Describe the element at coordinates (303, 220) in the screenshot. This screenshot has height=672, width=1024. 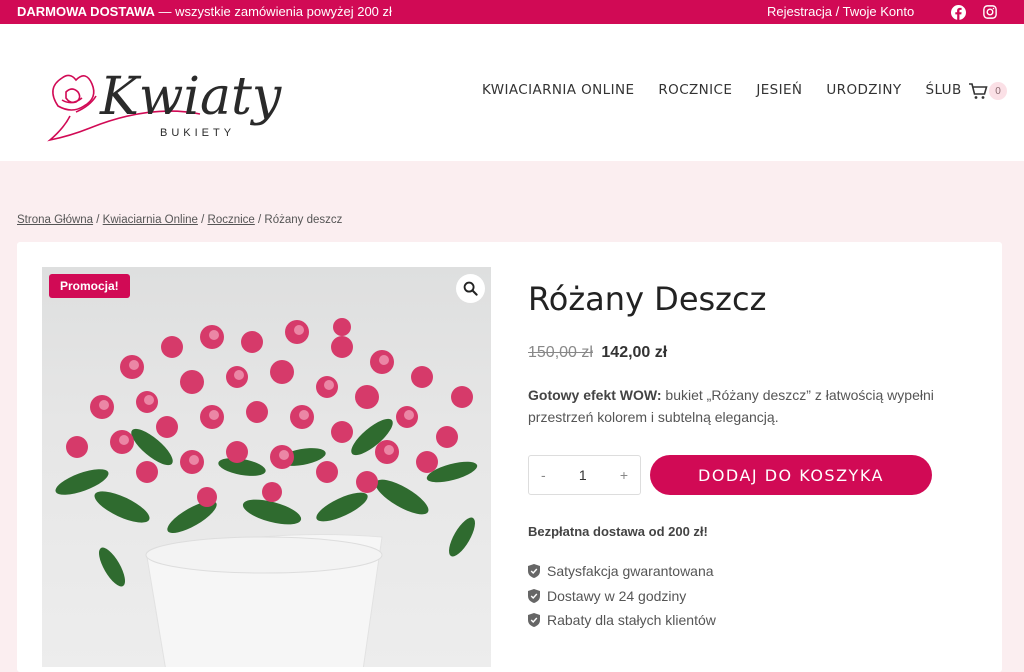
I see `breadcrumb-current: Różany deszcz` at that location.